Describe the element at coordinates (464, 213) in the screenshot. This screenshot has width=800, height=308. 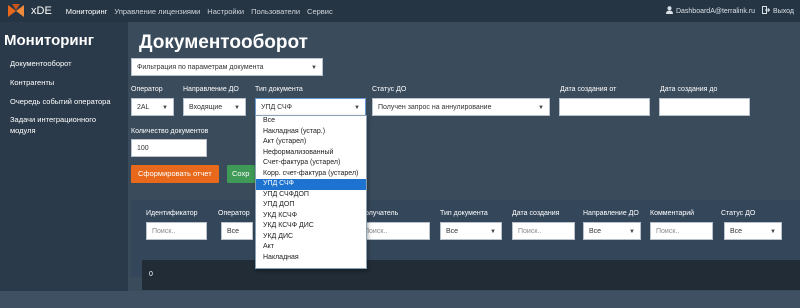
I see `col-doc-type-header: Тип документа` at that location.